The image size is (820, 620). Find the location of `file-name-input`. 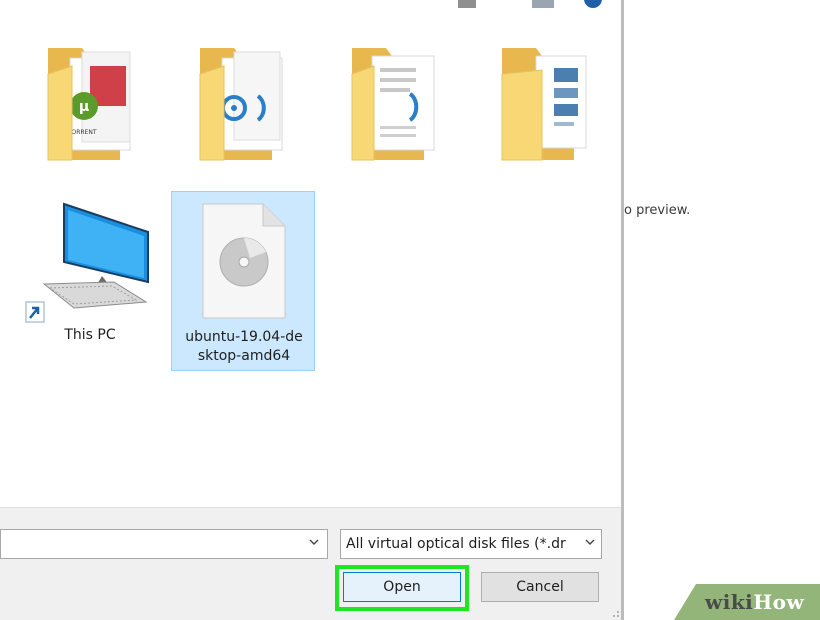

file-name-input is located at coordinates (164, 544).